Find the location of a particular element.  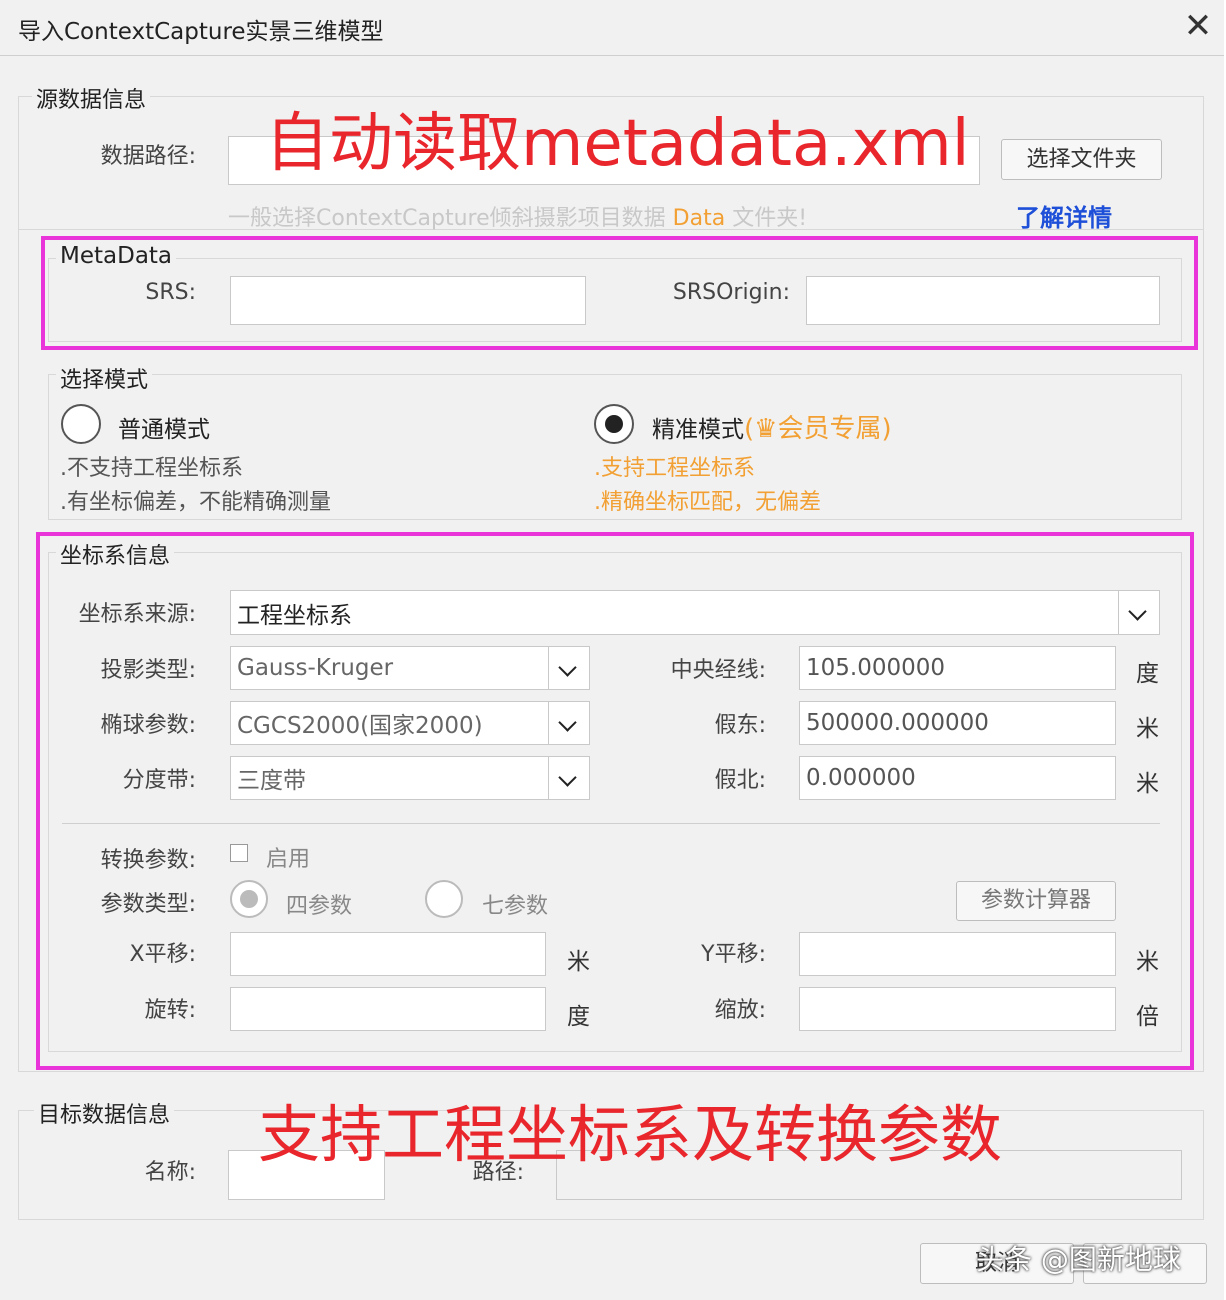

data-path-label: 数据路径: is located at coordinates (148, 156).